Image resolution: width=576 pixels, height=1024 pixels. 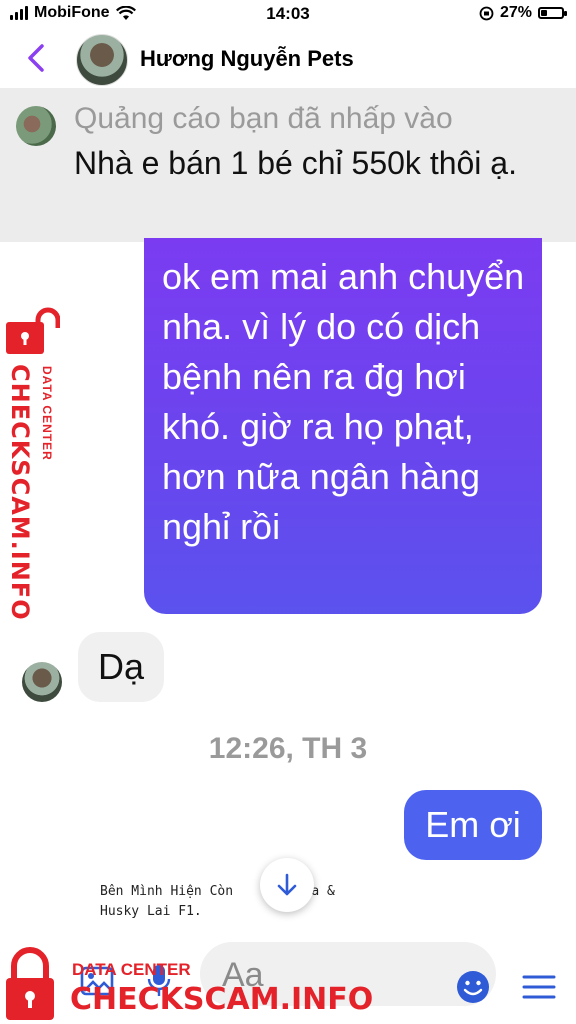 I want to click on timestamp-divider: 12:26, TH 3, so click(x=288, y=748).